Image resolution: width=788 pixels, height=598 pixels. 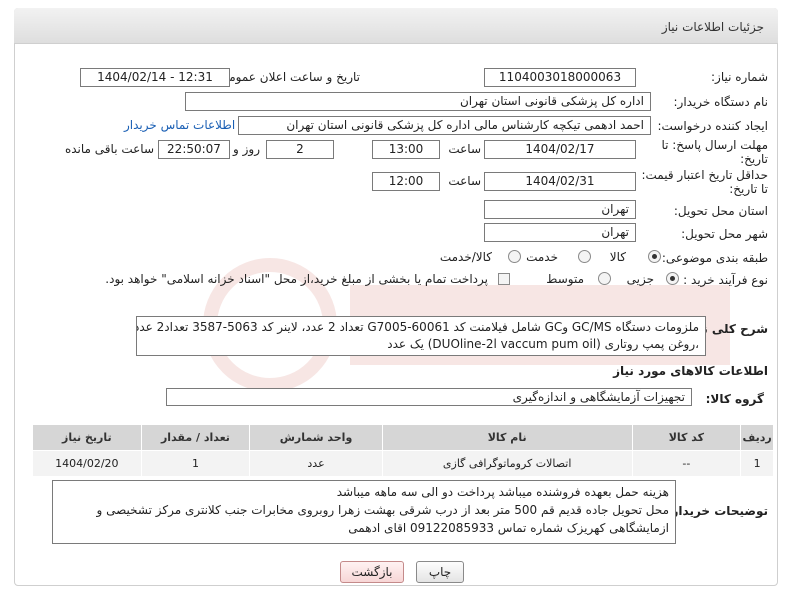 What do you see at coordinates (724, 234) in the screenshot?
I see `city-label: شهر محل تحویل:` at bounding box center [724, 234].